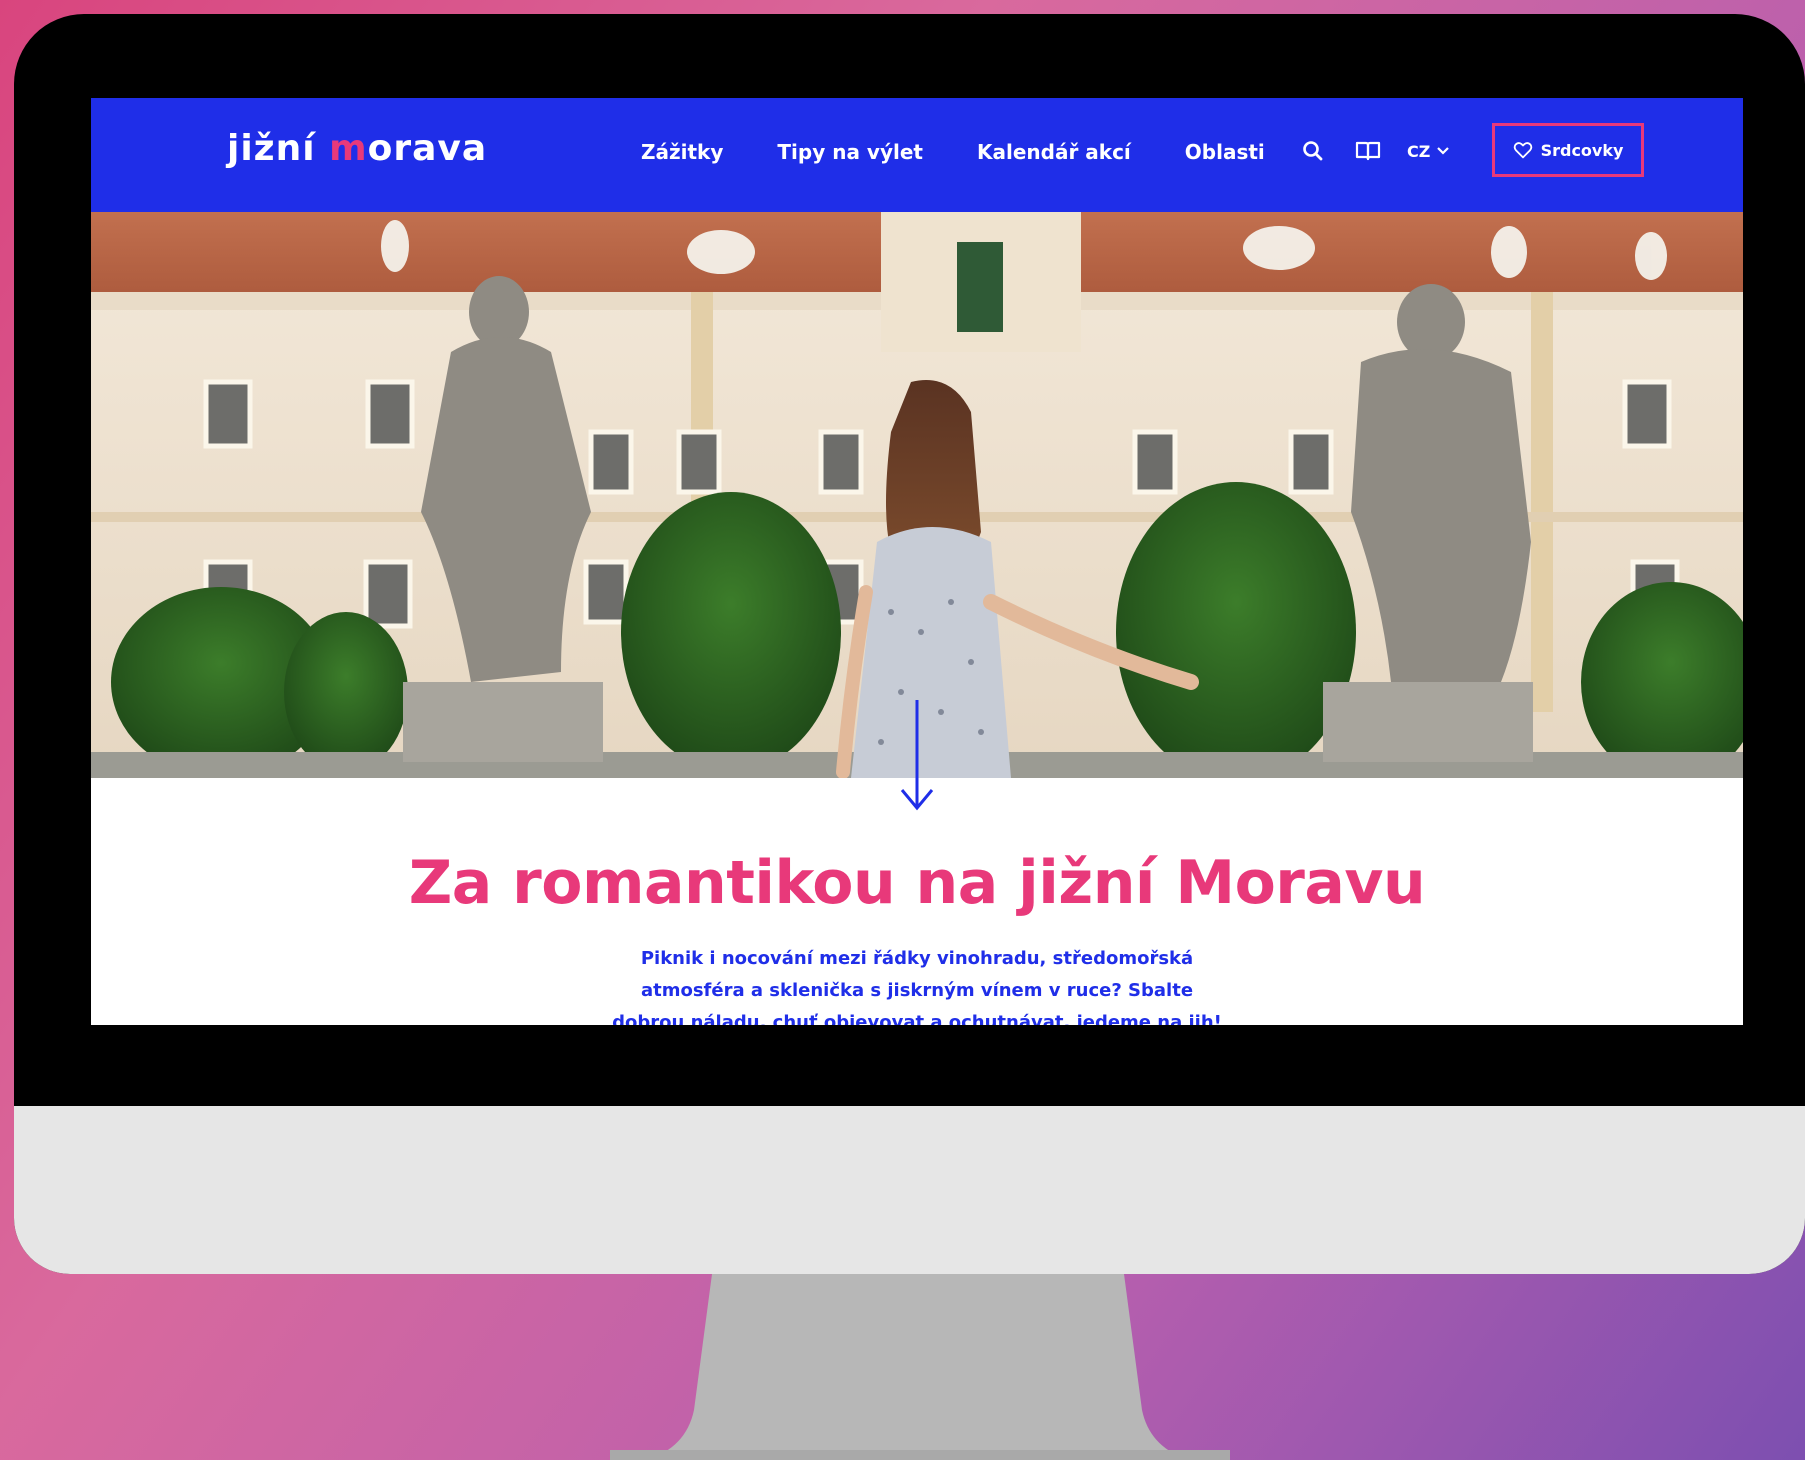 This screenshot has height=1460, width=1805. What do you see at coordinates (909, 1190) in the screenshot?
I see `monitor-chin` at bounding box center [909, 1190].